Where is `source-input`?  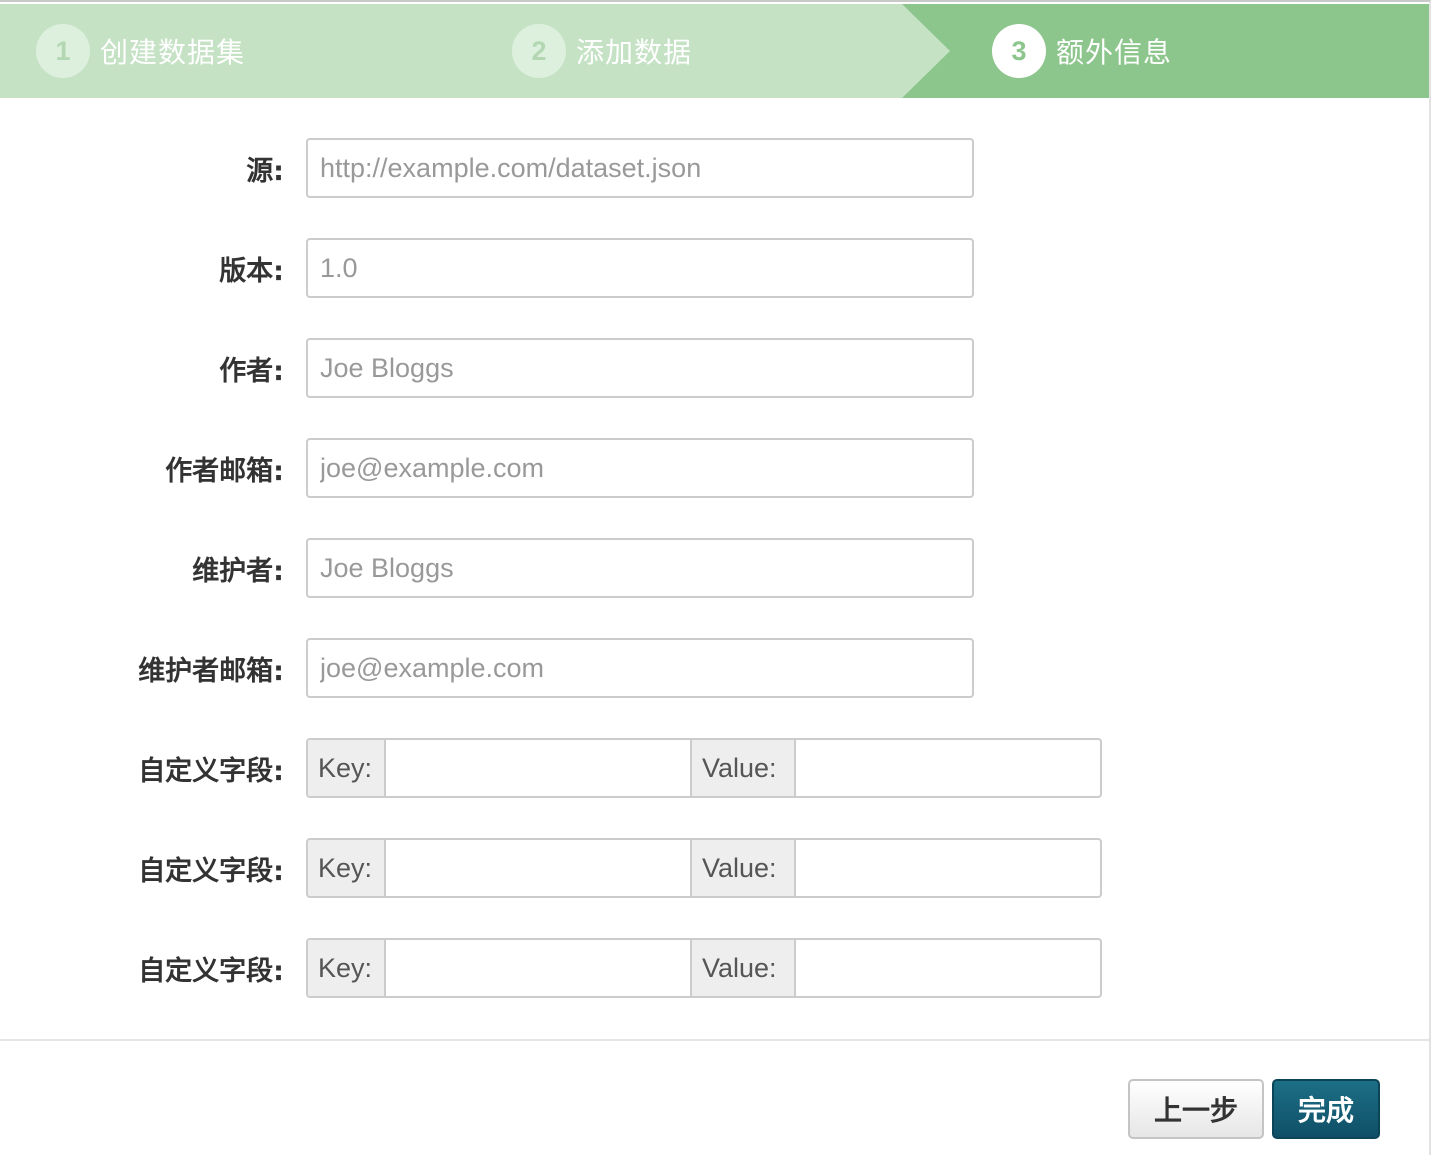
source-input is located at coordinates (640, 168).